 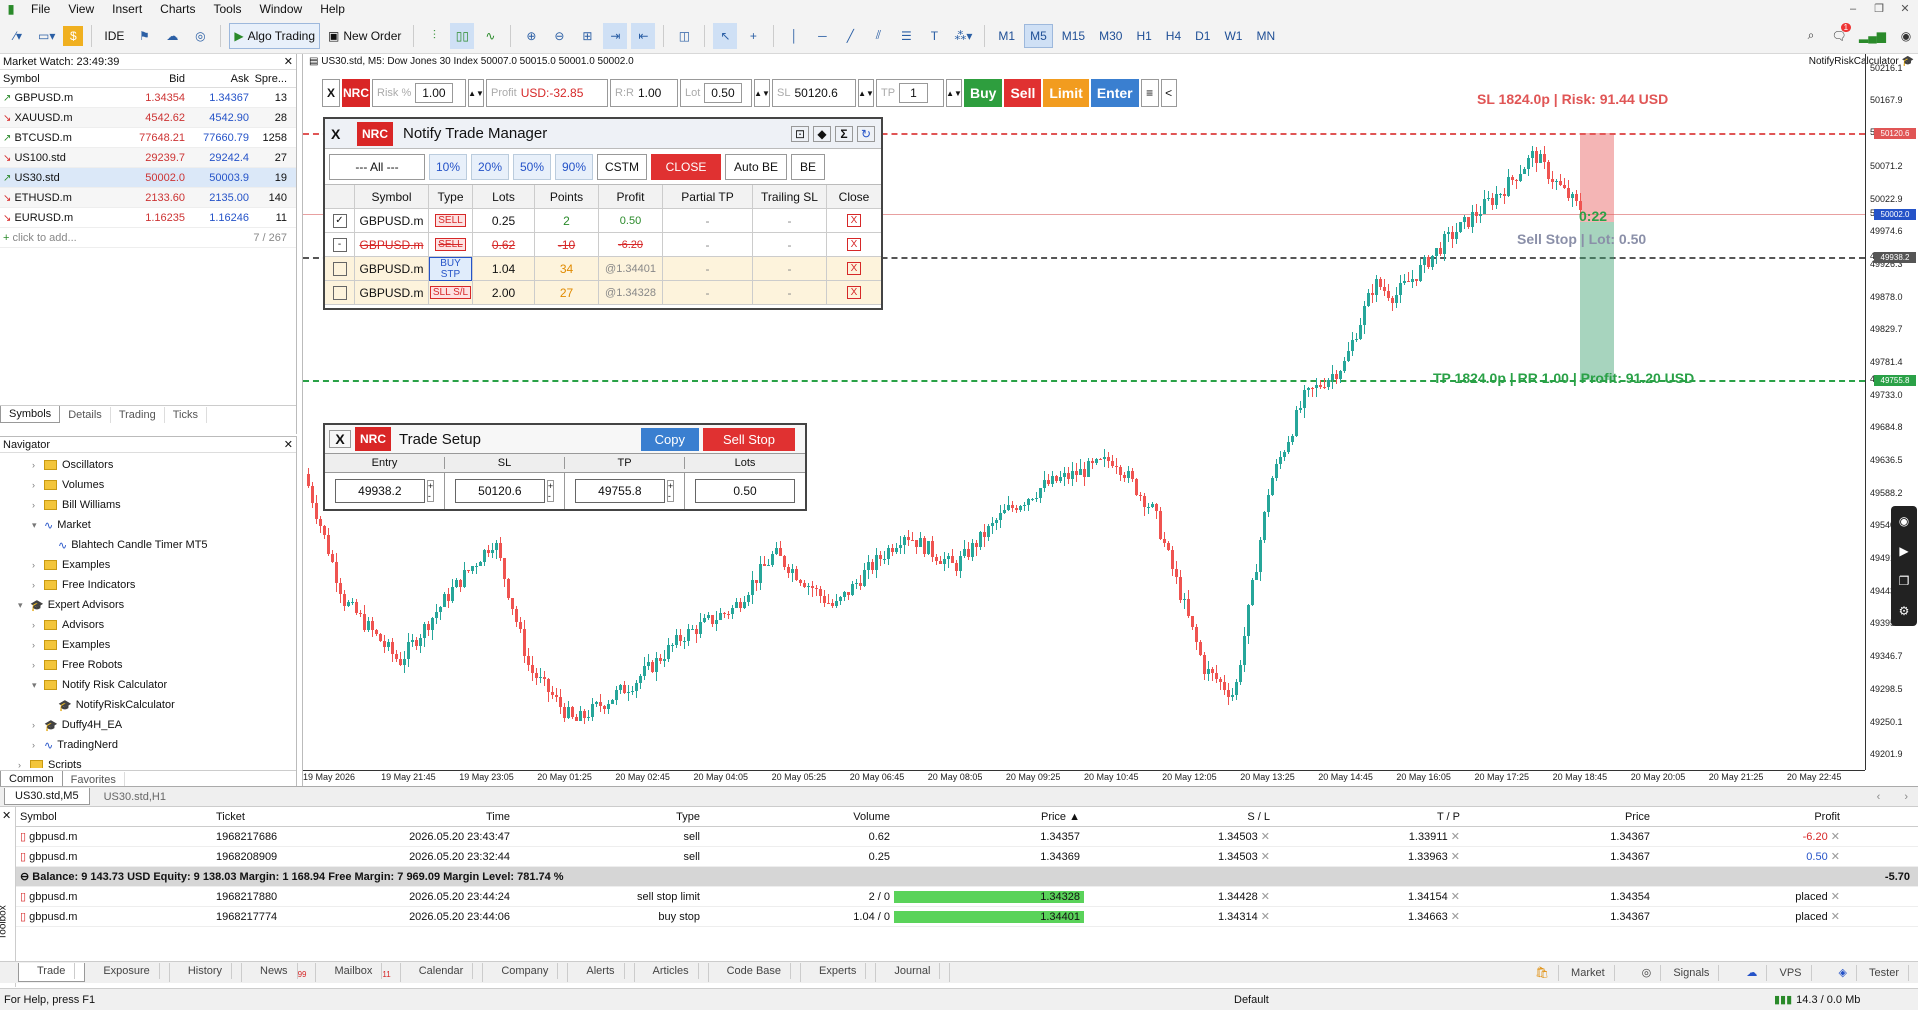 What do you see at coordinates (228, 9) in the screenshot?
I see `menu-tools: Tools` at bounding box center [228, 9].